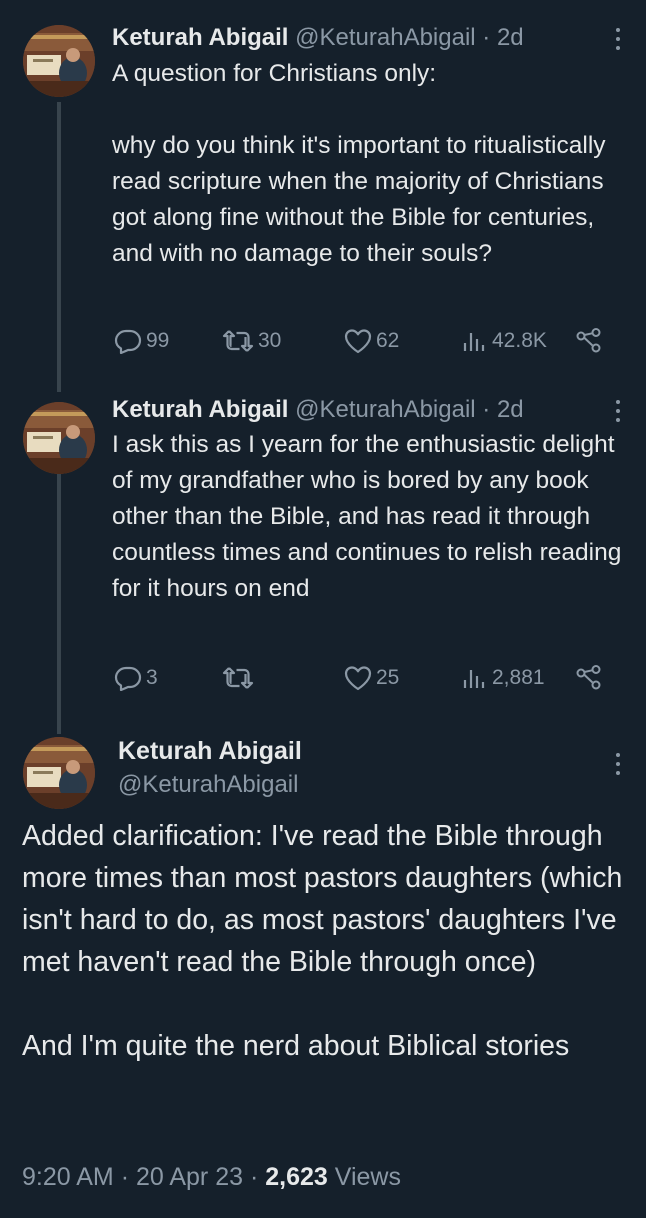 The width and height of the screenshot is (646, 1218). Describe the element at coordinates (270, 340) in the screenshot. I see `retweet-count: 30` at that location.